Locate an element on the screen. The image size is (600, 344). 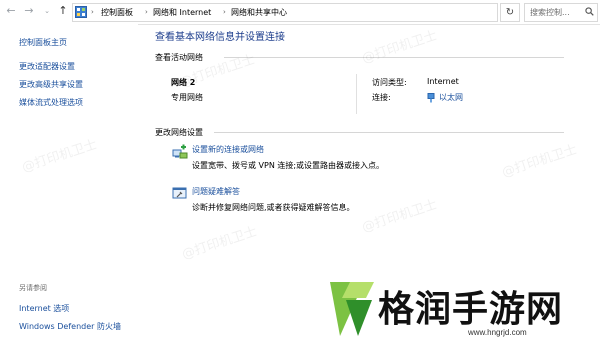
network-name: 网络 2 is located at coordinates (183, 82).